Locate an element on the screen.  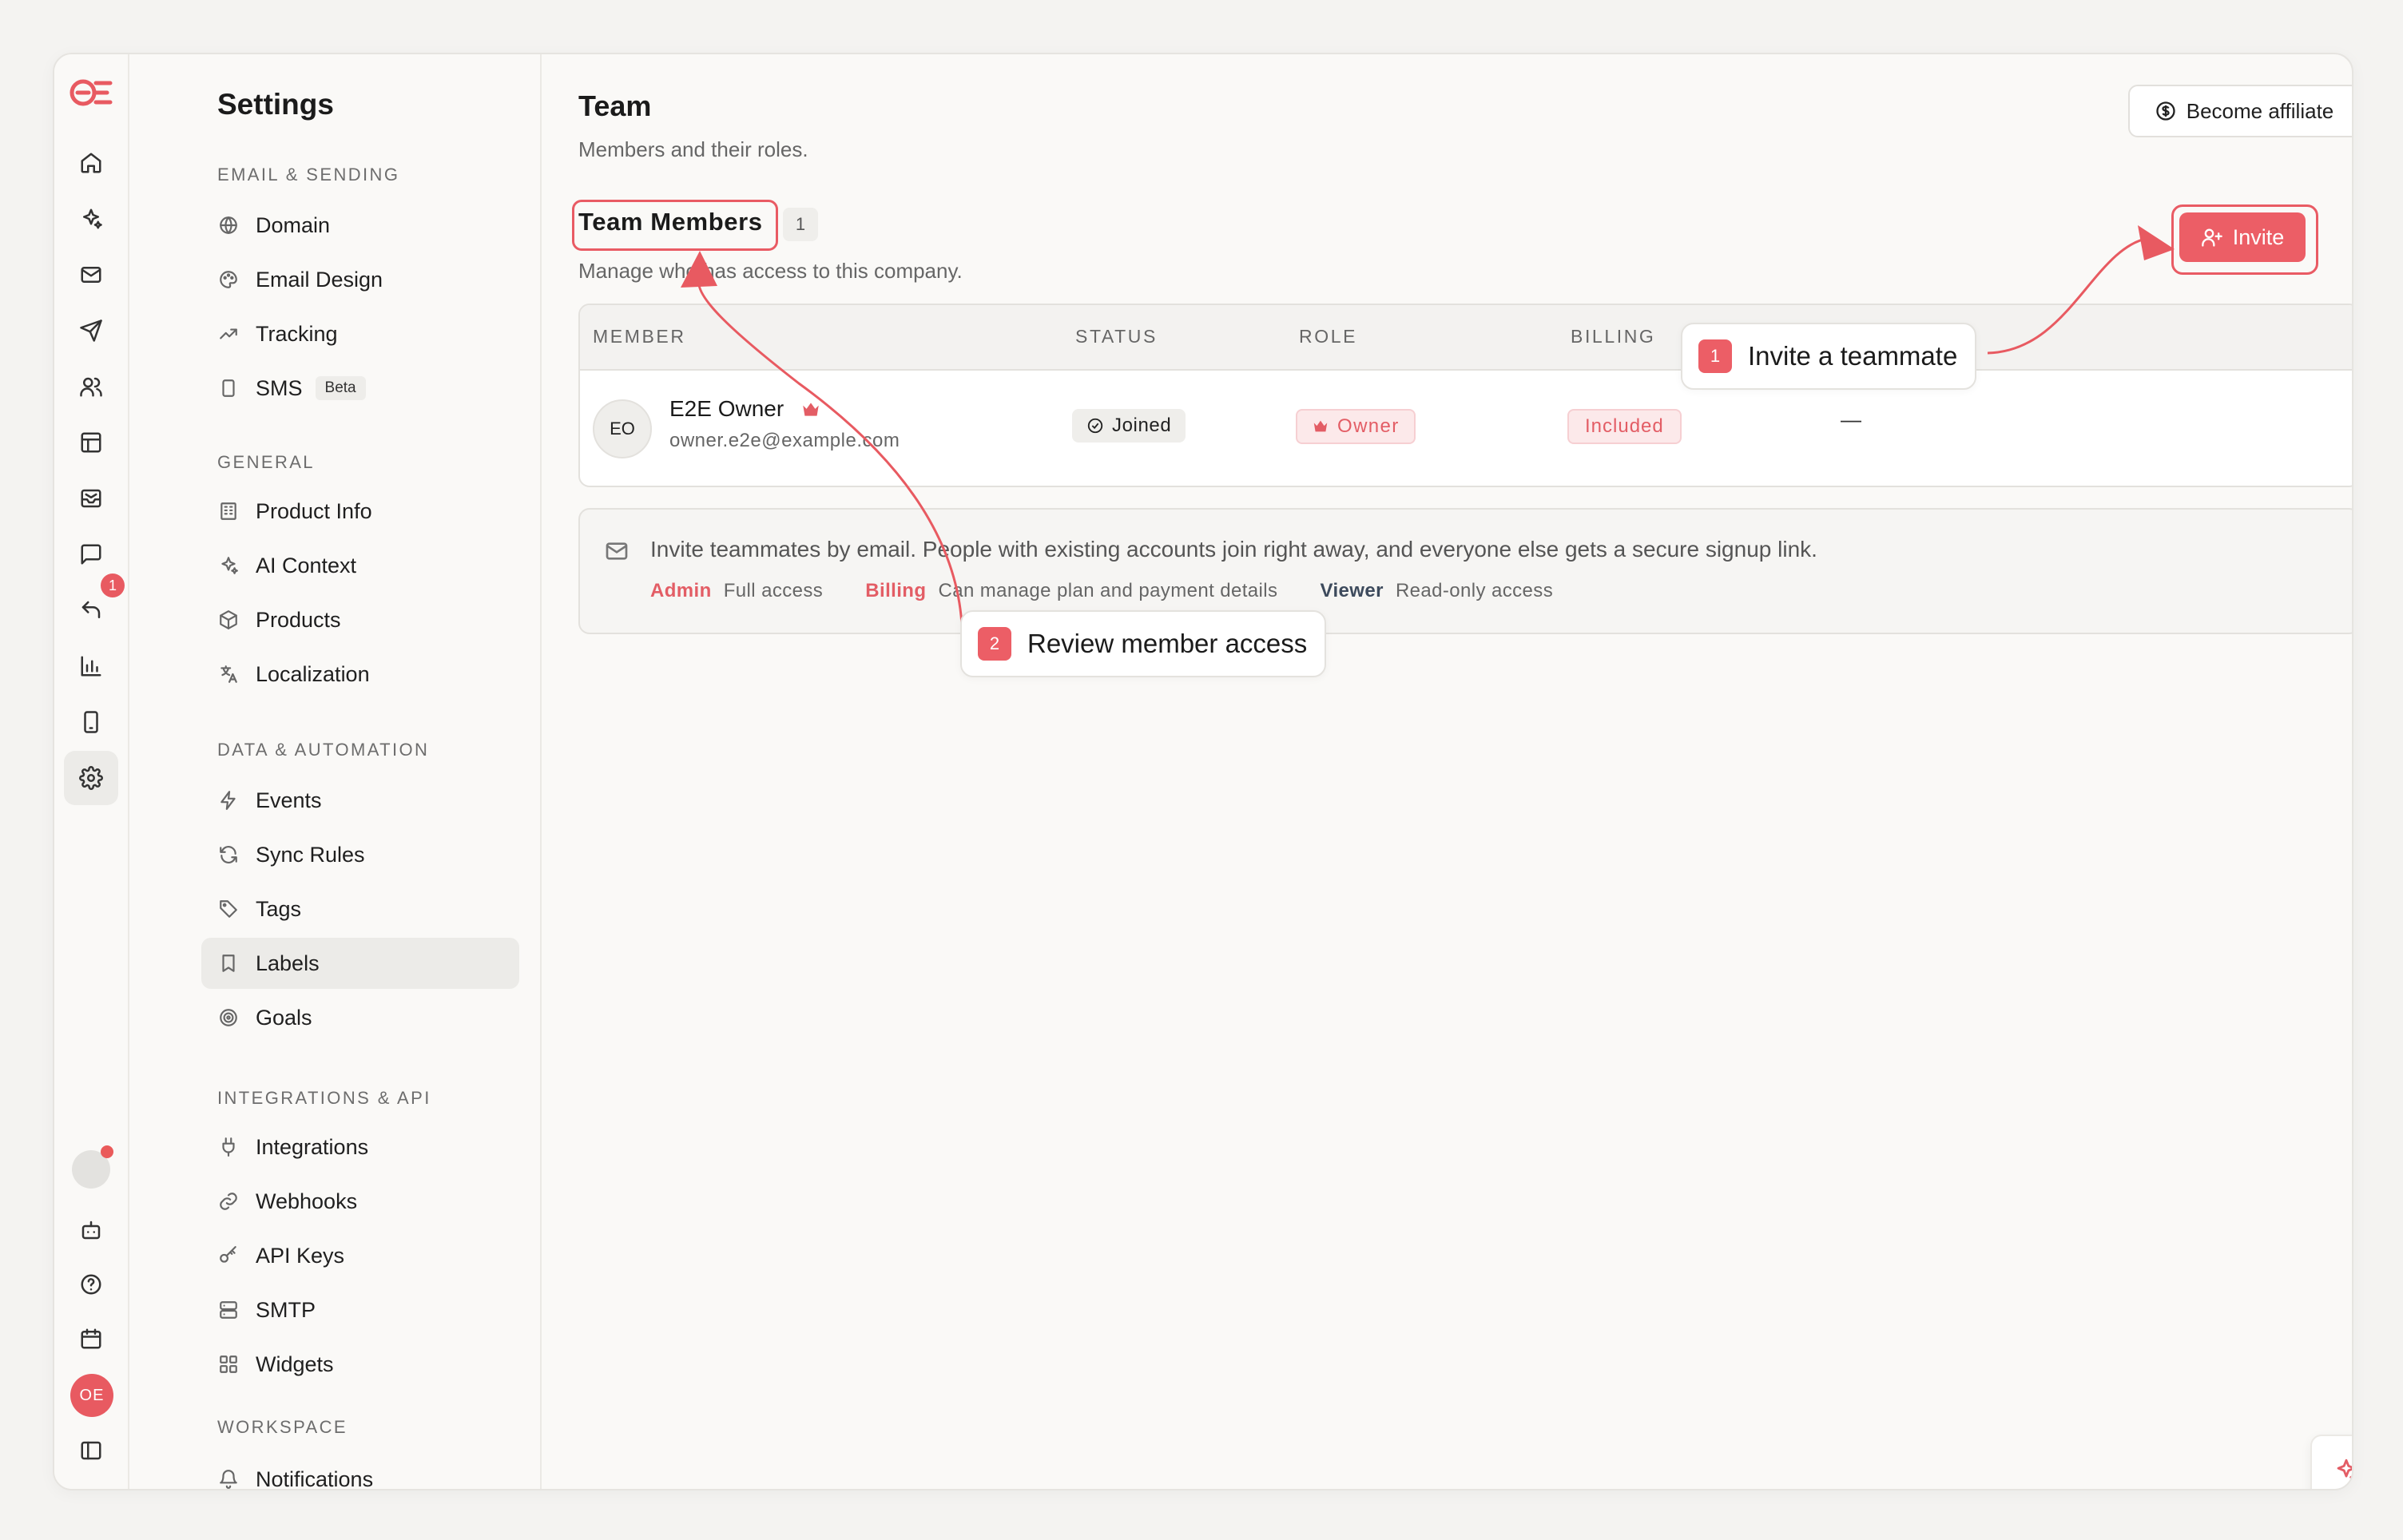
sidebar-item-smtp: SMTP is located at coordinates (360, 1310).